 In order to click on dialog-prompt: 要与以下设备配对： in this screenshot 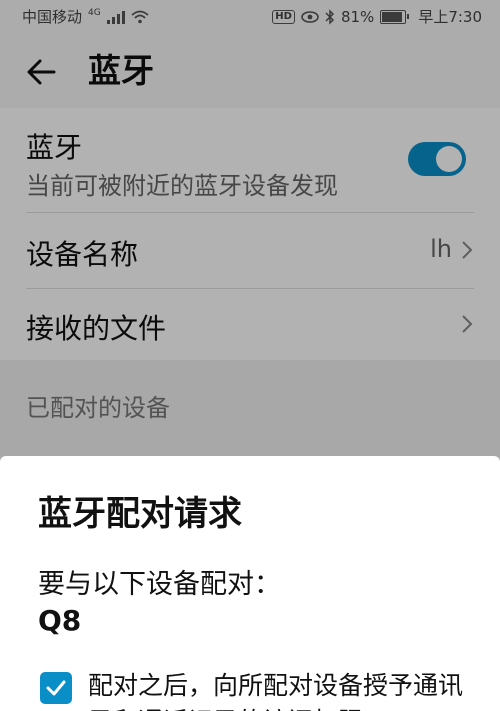, I will do `click(159, 584)`.